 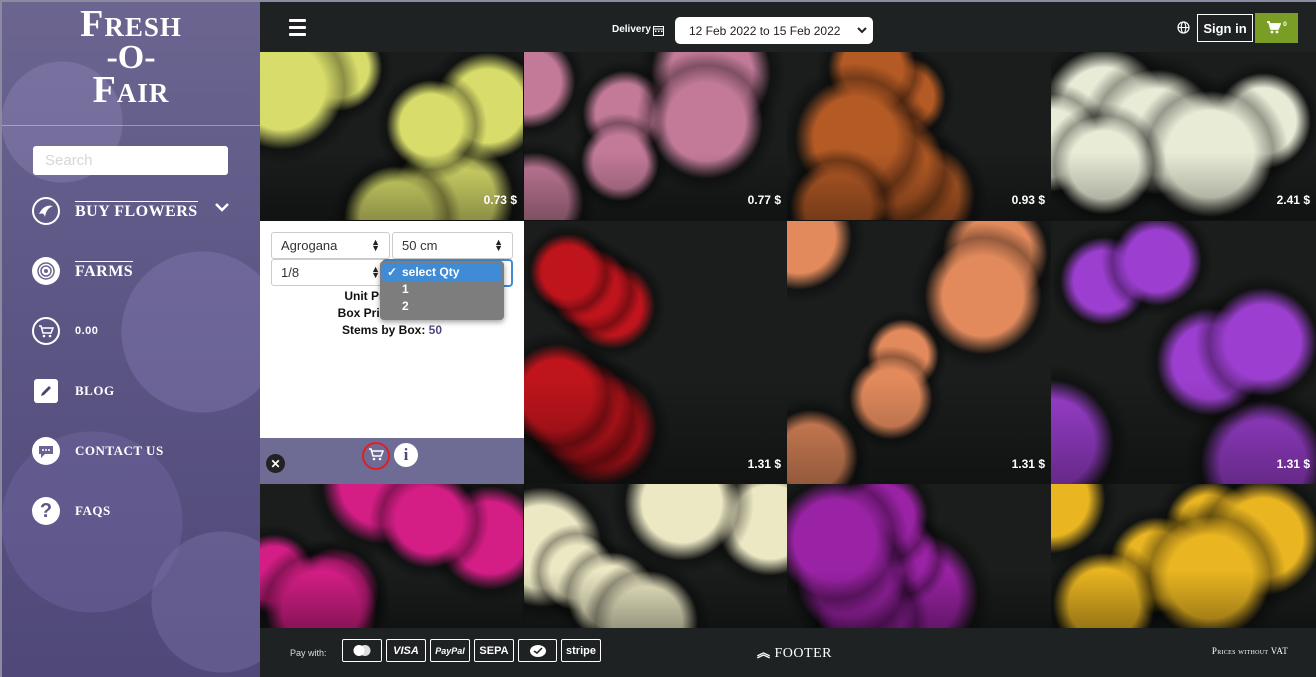 What do you see at coordinates (450, 650) in the screenshot?
I see `paypal-icon: PayPal` at bounding box center [450, 650].